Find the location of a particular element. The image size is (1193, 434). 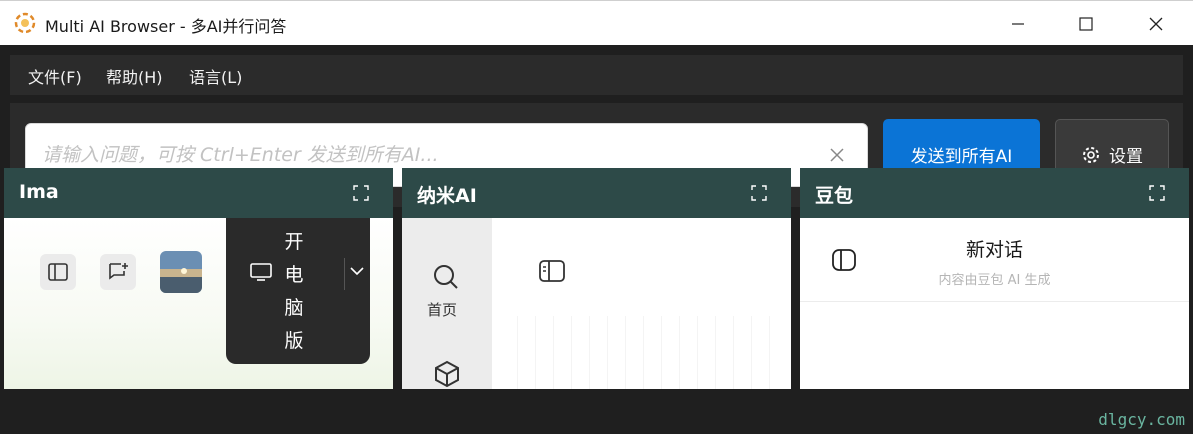

sidebar-item-home: 首页 is located at coordinates (447, 289).